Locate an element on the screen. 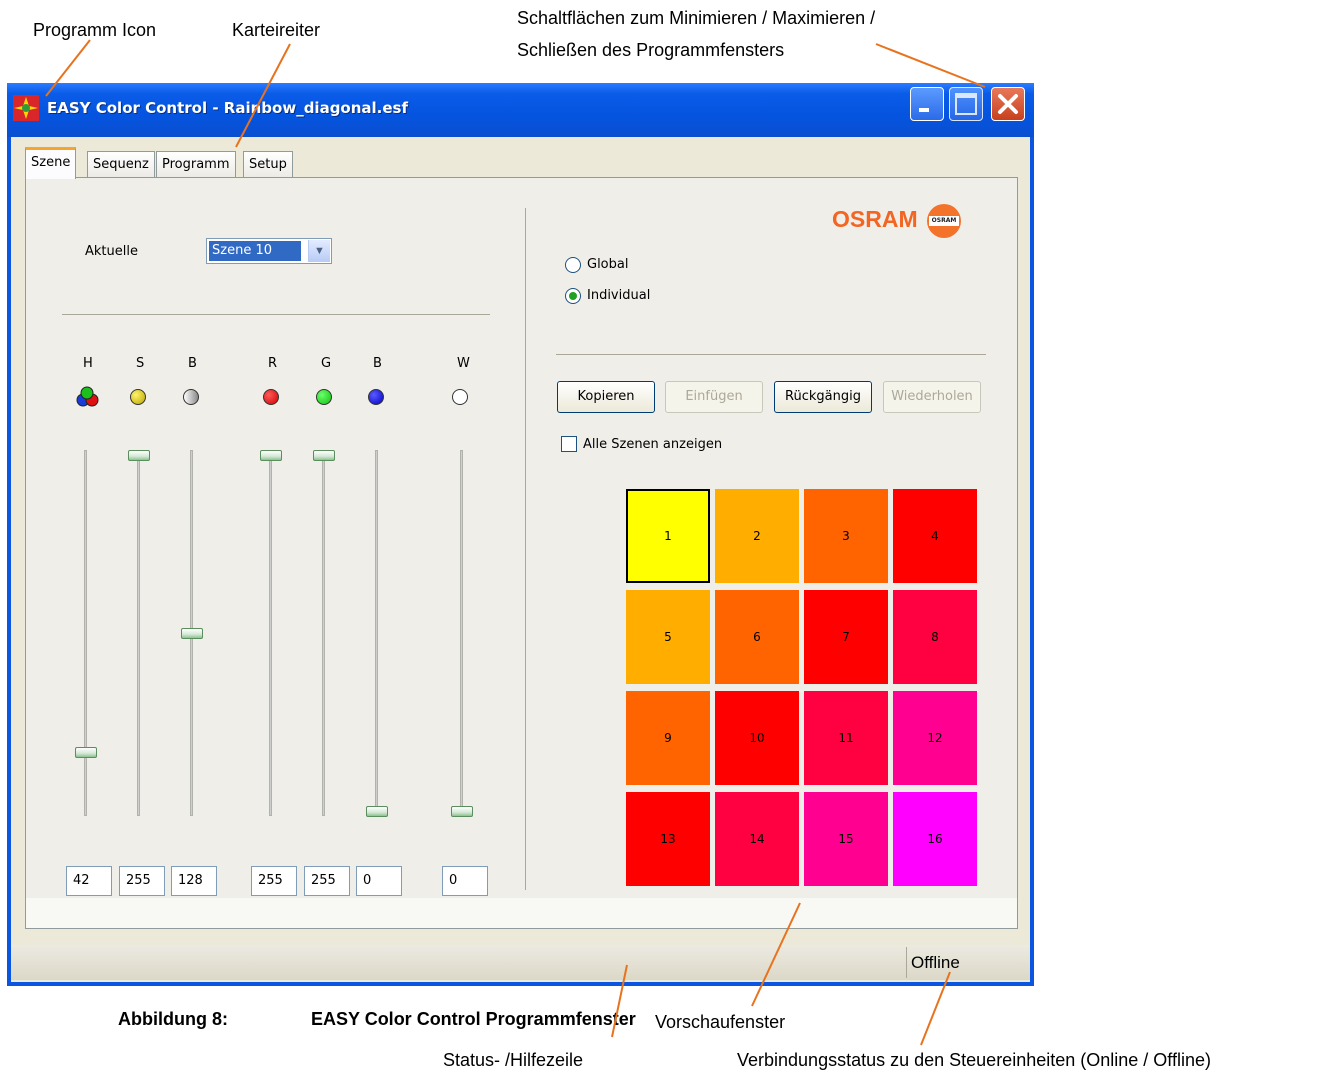 The image size is (1337, 1073). leader-window-buttons is located at coordinates (930, 65).